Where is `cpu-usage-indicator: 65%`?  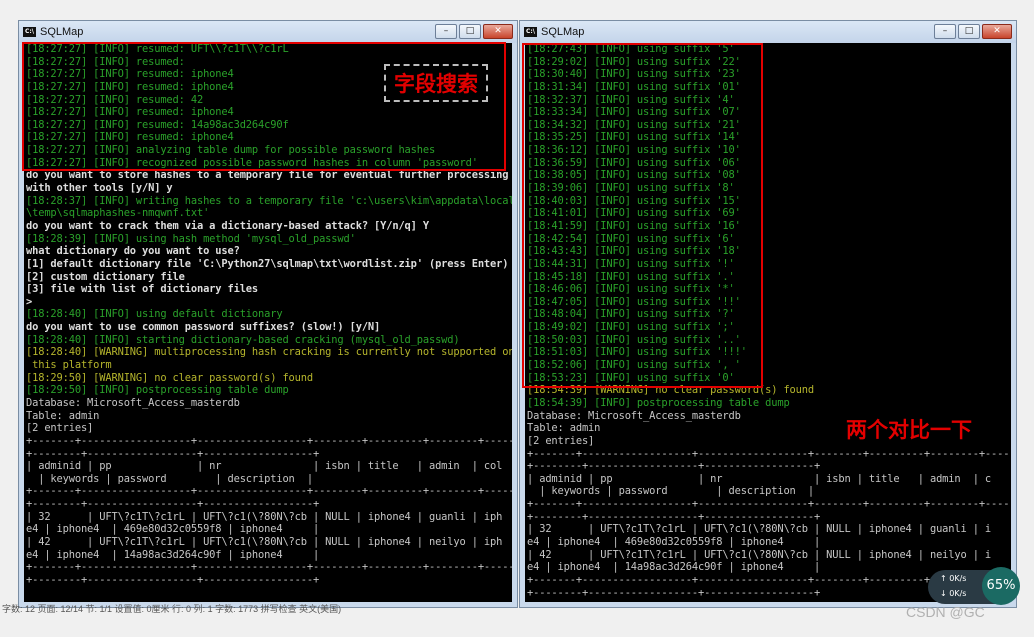
cpu-usage-indicator: 65% is located at coordinates (1001, 586).